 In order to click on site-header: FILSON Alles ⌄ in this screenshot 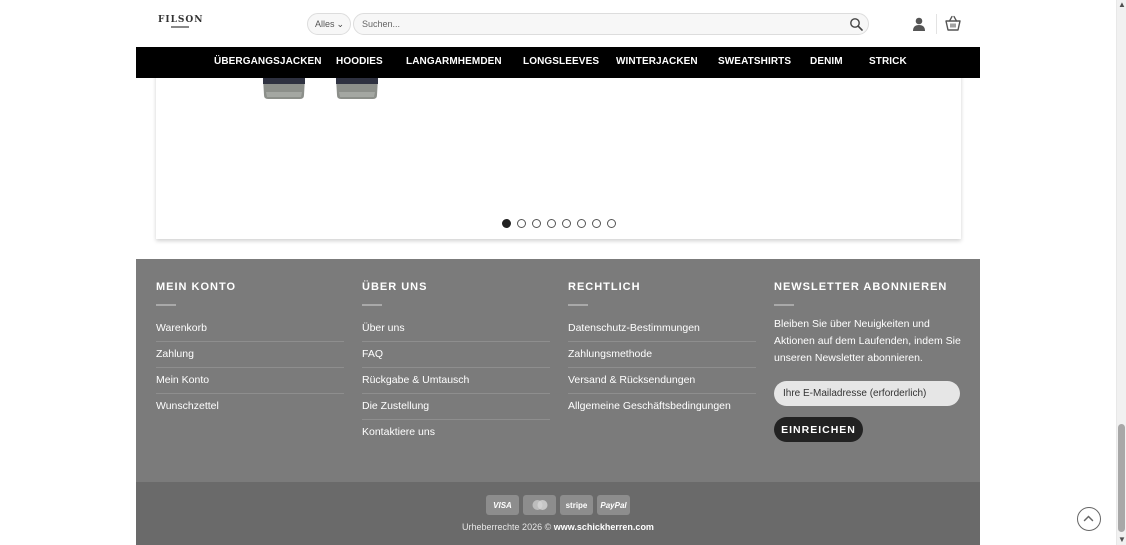, I will do `click(558, 23)`.